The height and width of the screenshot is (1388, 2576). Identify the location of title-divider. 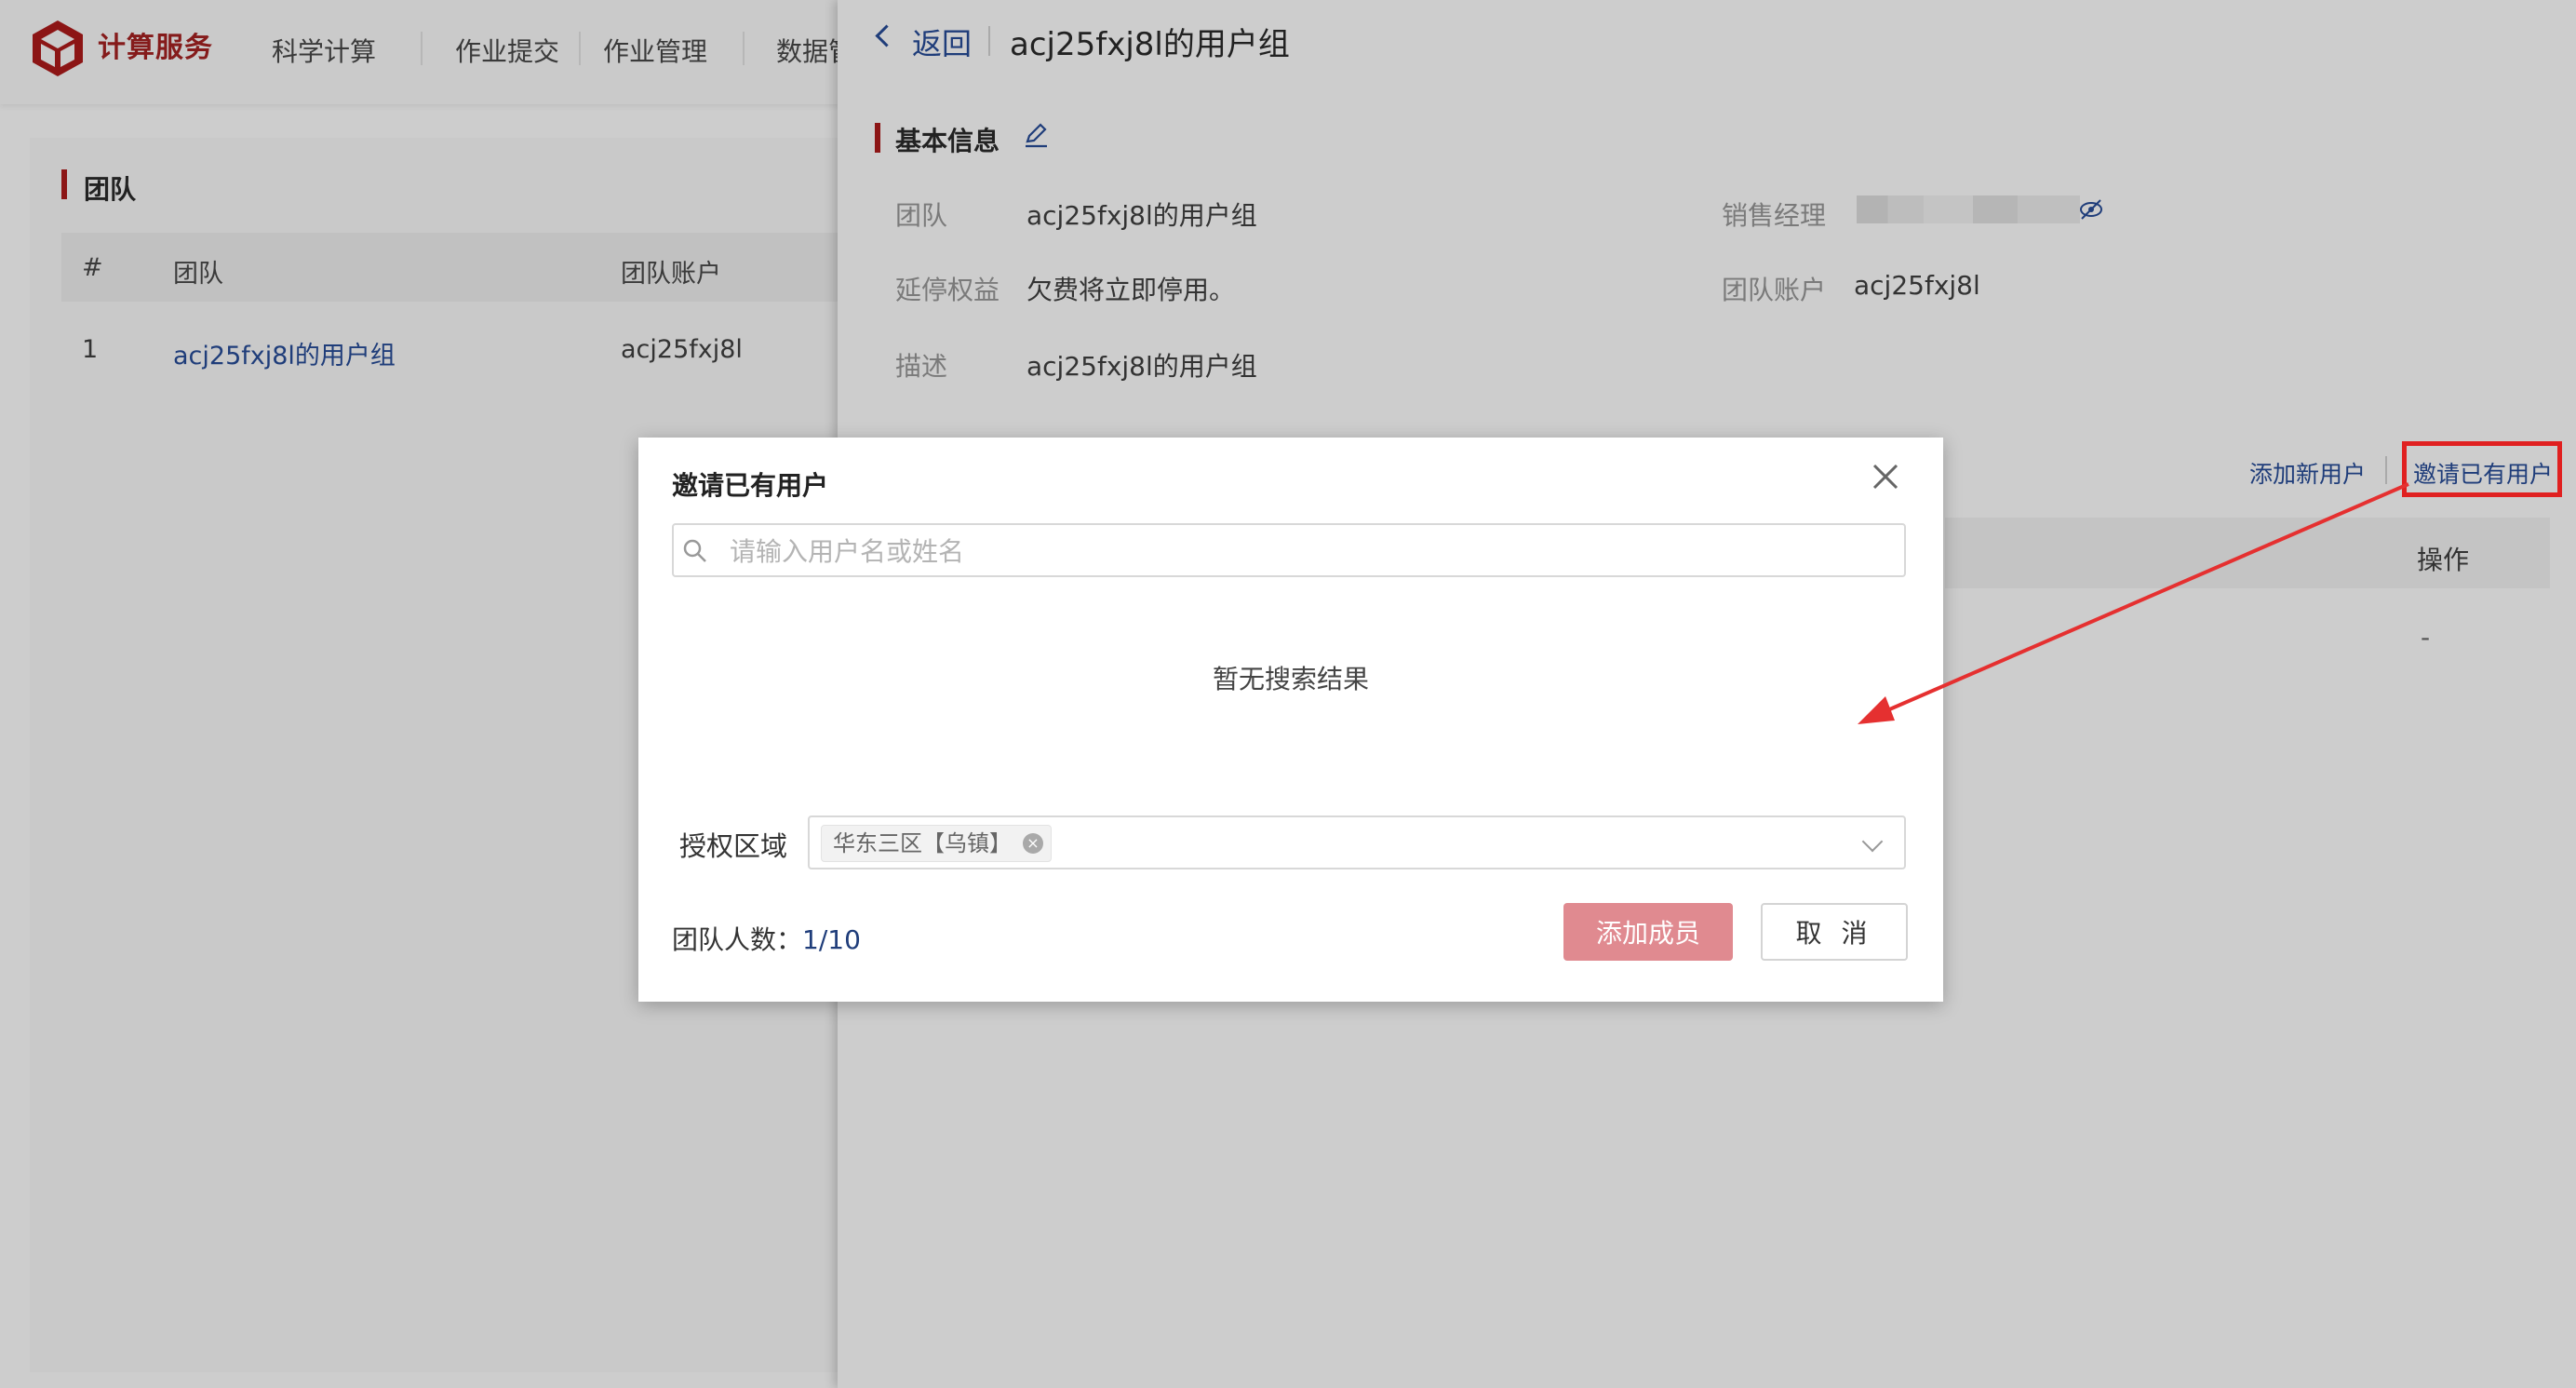
(989, 41).